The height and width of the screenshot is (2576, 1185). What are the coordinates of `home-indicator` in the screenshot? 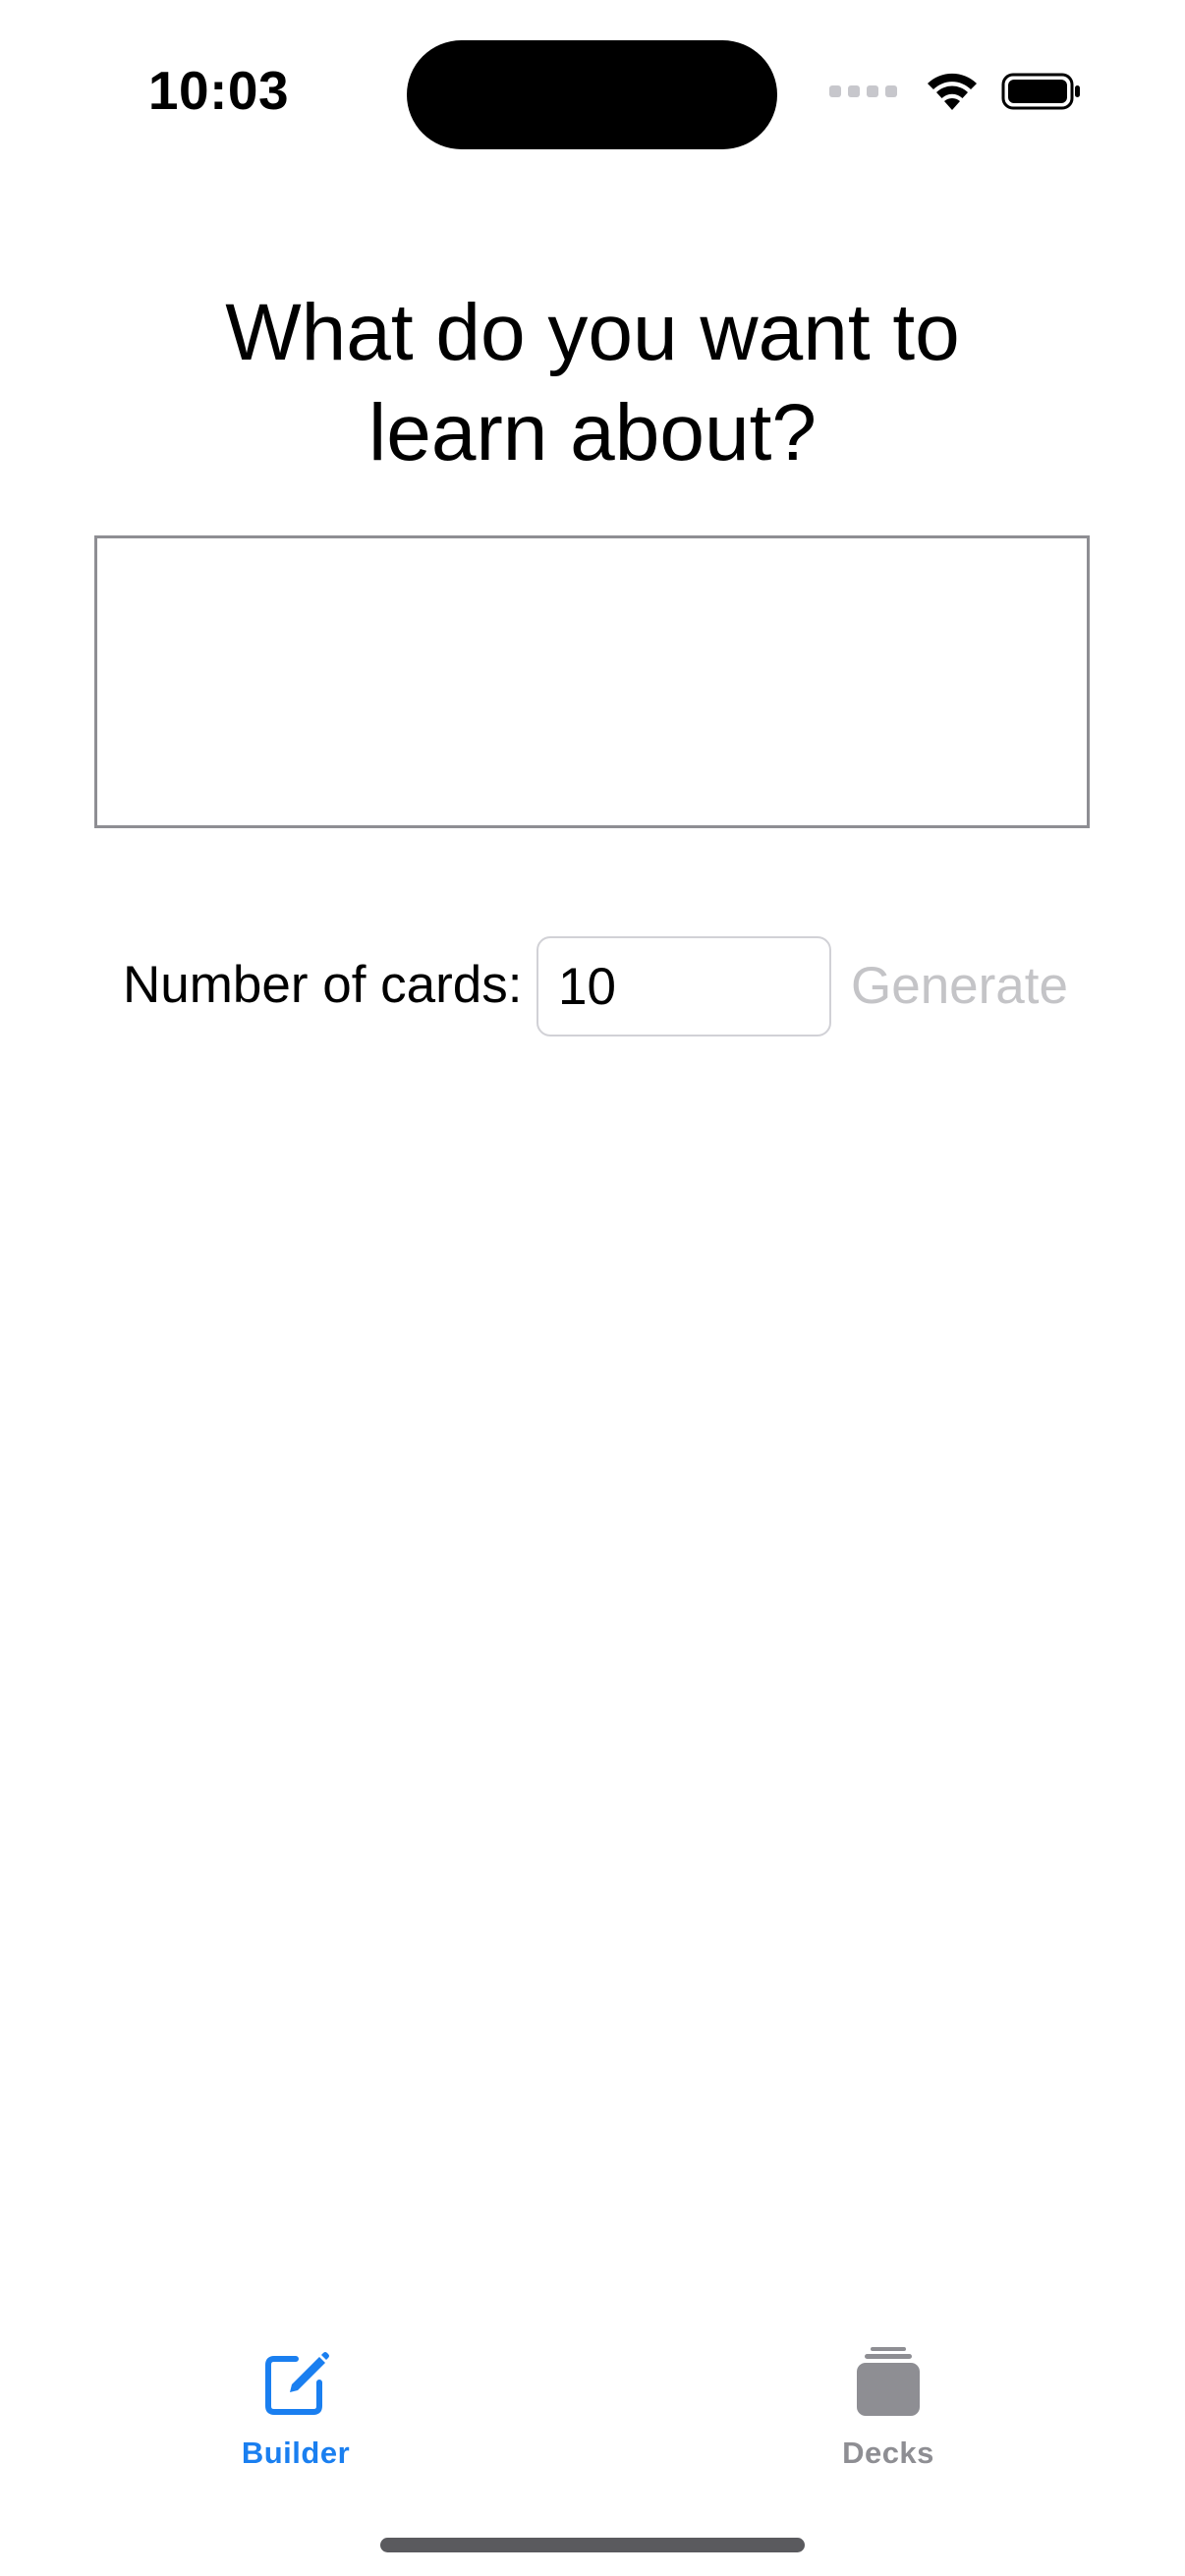 It's located at (592, 2545).